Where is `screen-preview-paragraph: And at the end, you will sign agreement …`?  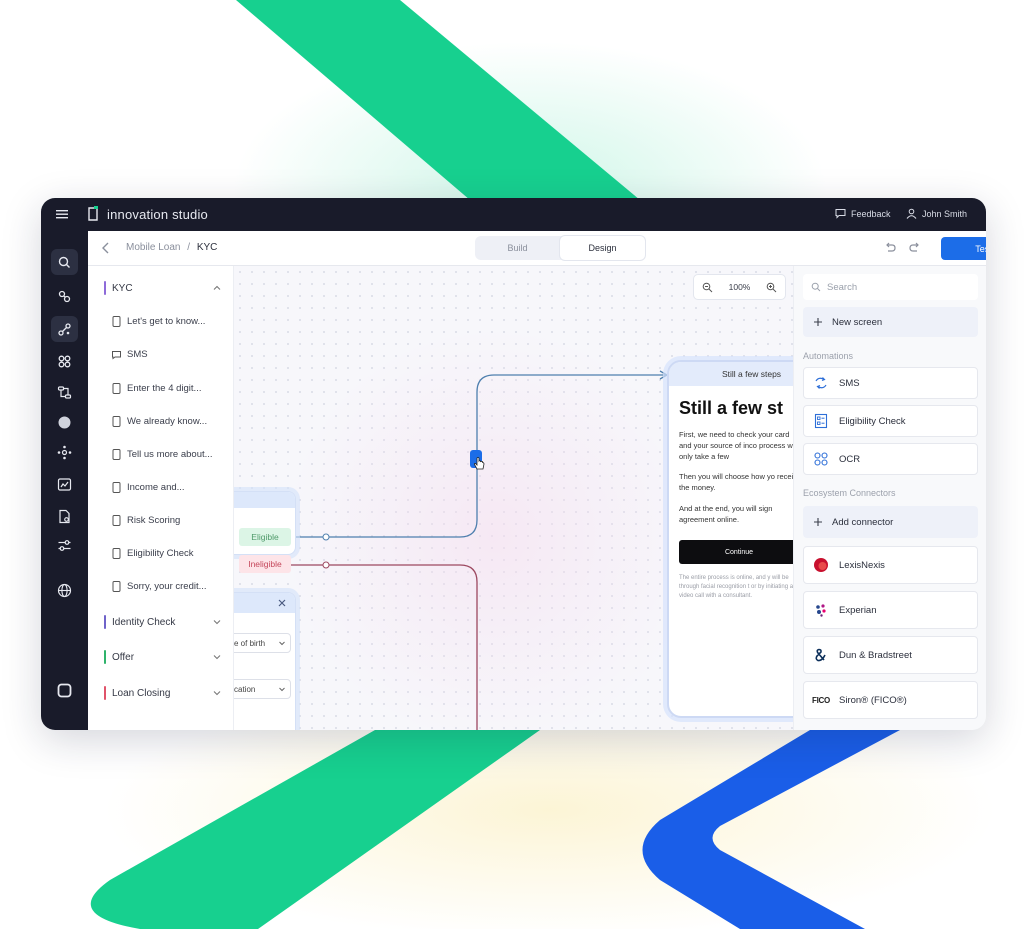
screen-preview-paragraph: And at the end, you will sign agreement … is located at coordinates (726, 514).